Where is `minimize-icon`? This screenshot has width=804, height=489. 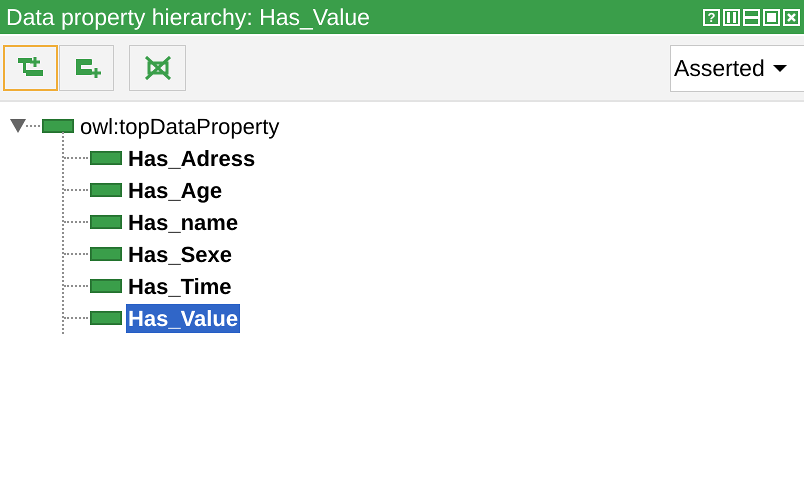
minimize-icon is located at coordinates (751, 17).